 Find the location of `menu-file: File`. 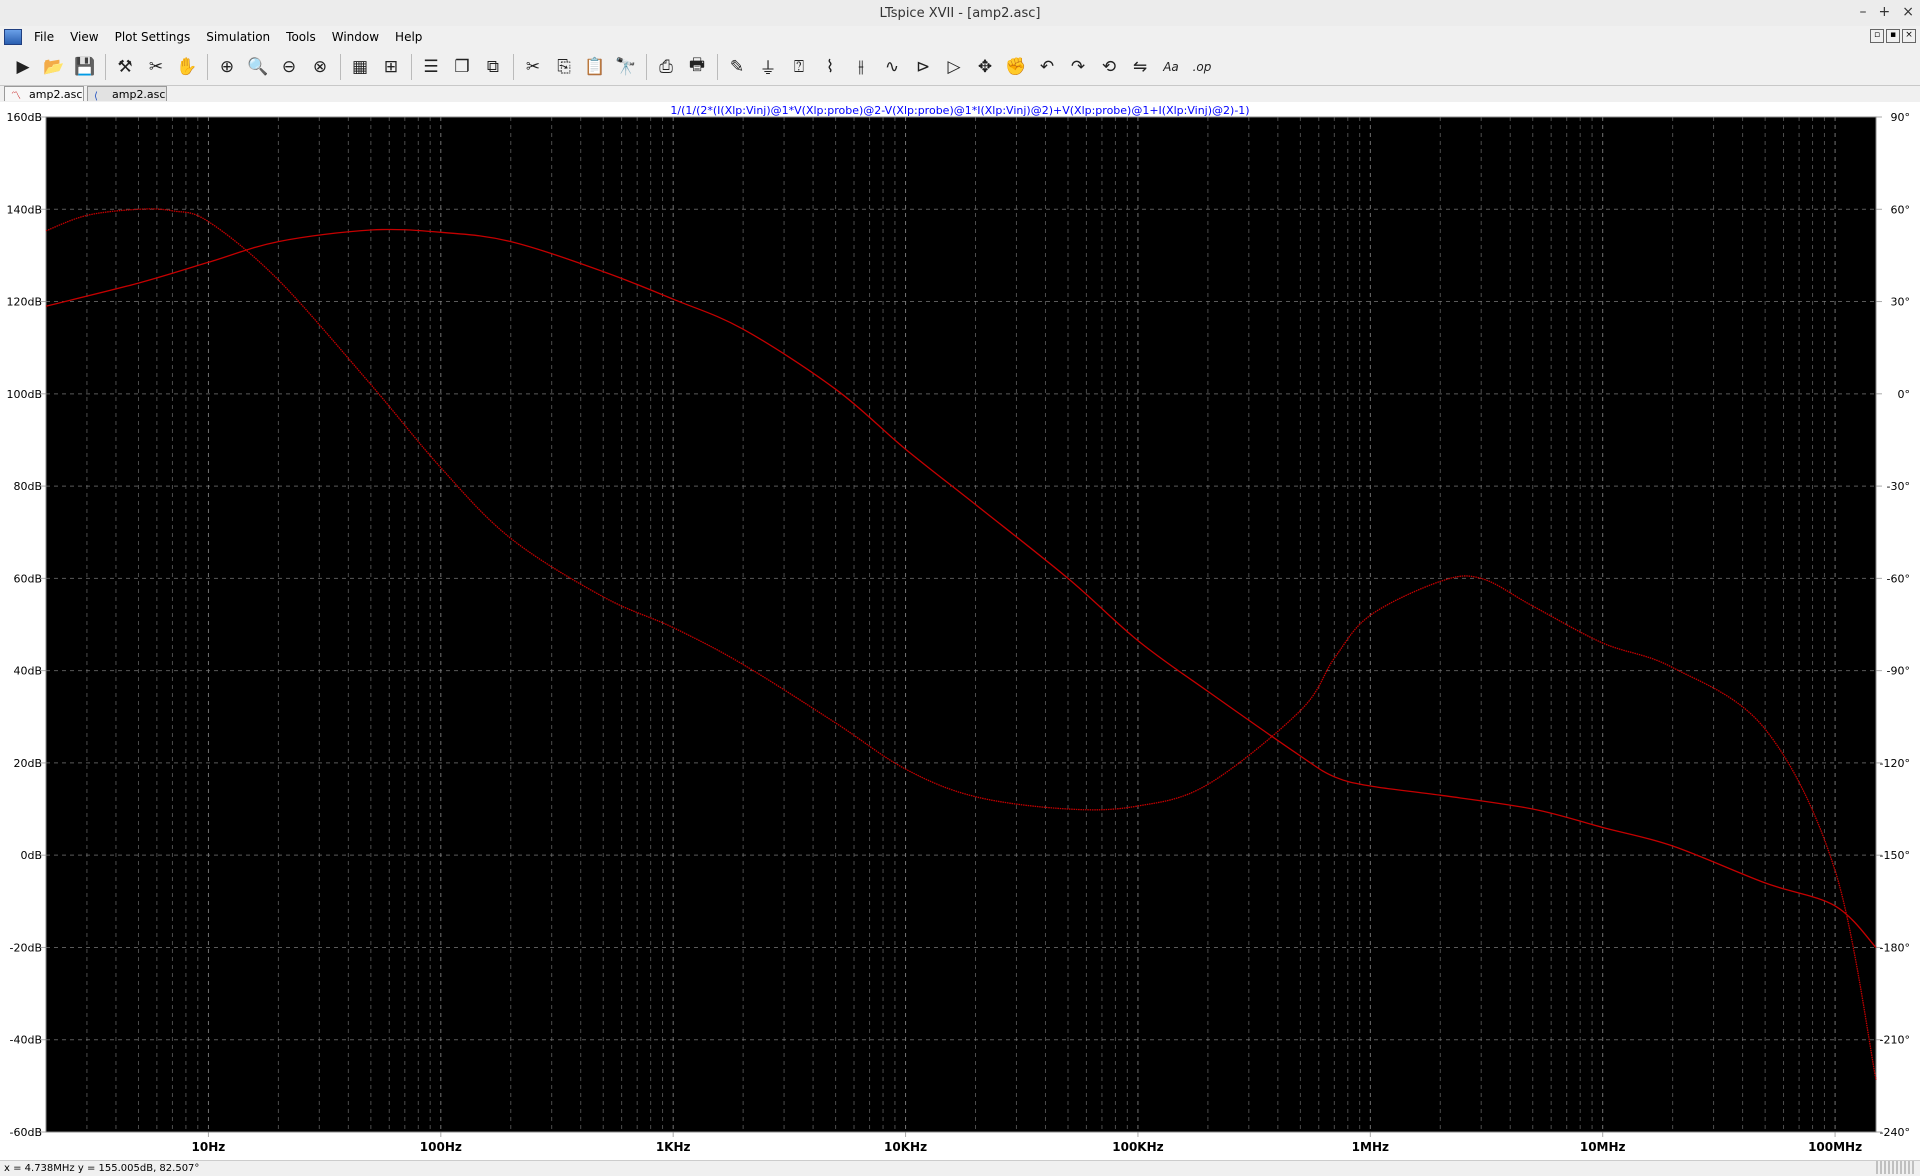

menu-file: File is located at coordinates (44, 37).